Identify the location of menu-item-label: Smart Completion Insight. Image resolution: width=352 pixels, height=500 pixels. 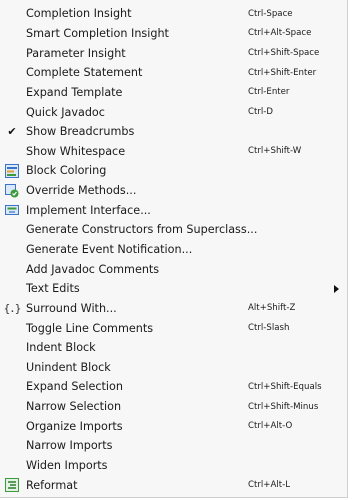
(97, 33).